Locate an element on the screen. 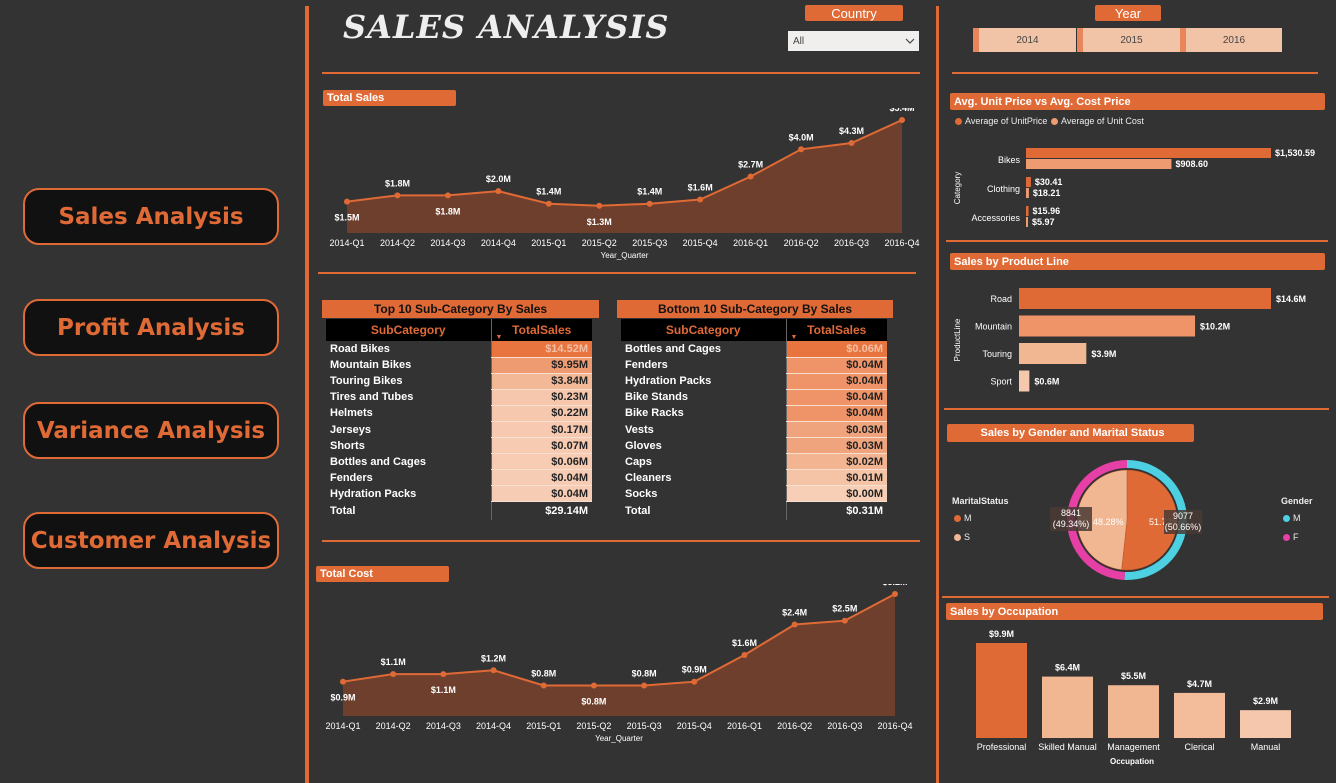  subcategory-cell: Caps is located at coordinates (638, 461).